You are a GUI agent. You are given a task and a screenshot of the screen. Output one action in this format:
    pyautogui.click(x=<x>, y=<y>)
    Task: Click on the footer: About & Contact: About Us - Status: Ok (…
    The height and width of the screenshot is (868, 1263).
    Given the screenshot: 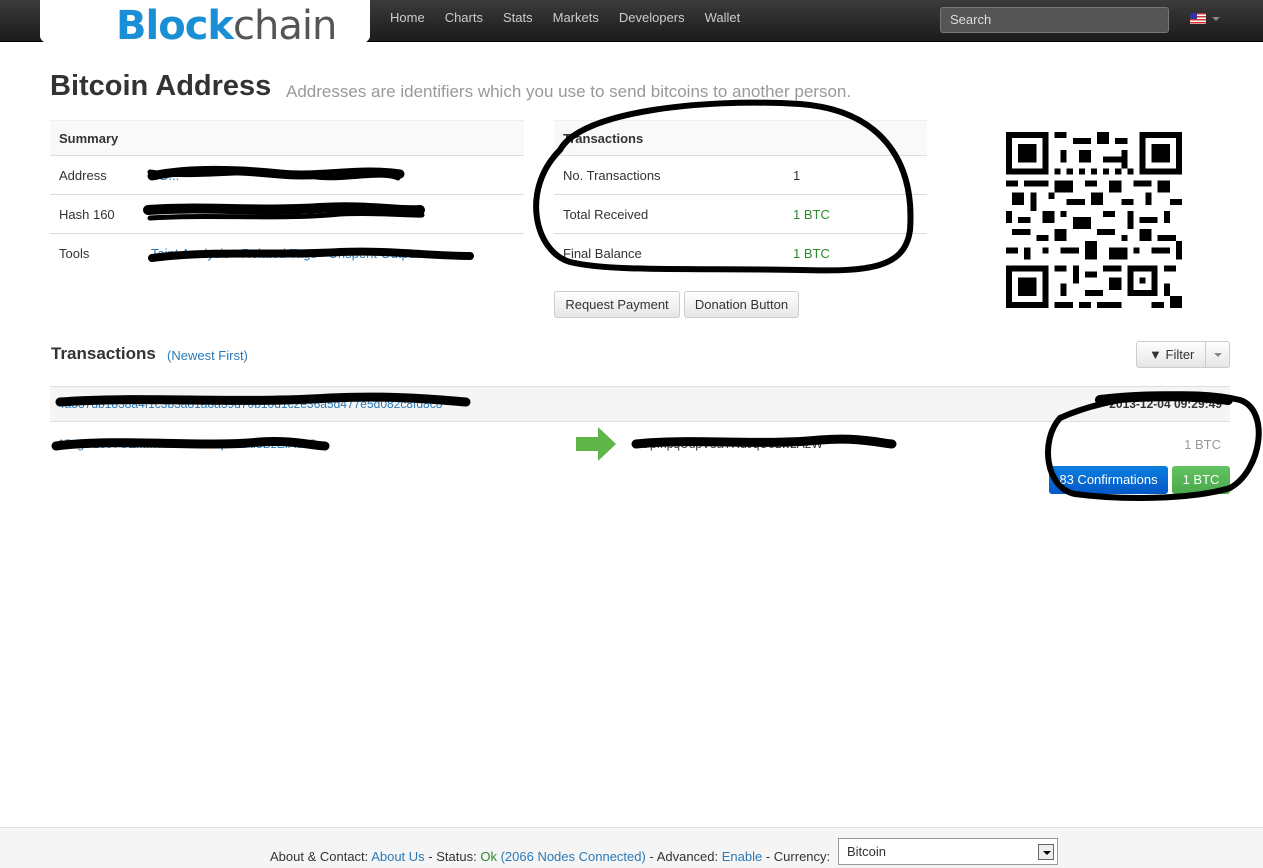 What is the action you would take?
    pyautogui.click(x=631, y=847)
    